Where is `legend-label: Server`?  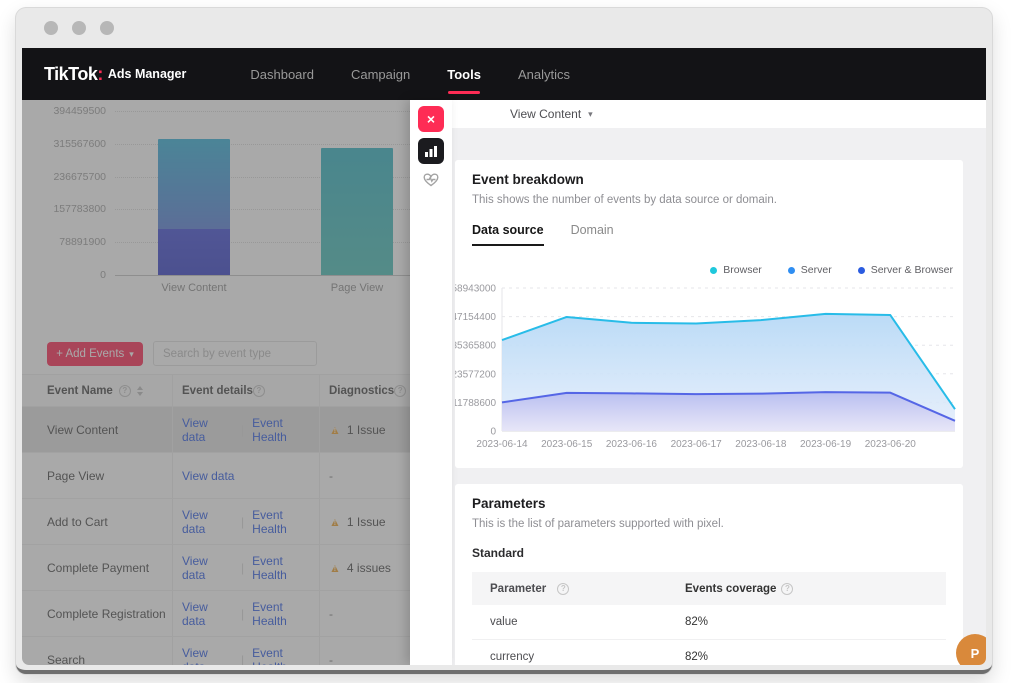 legend-label: Server is located at coordinates (816, 270).